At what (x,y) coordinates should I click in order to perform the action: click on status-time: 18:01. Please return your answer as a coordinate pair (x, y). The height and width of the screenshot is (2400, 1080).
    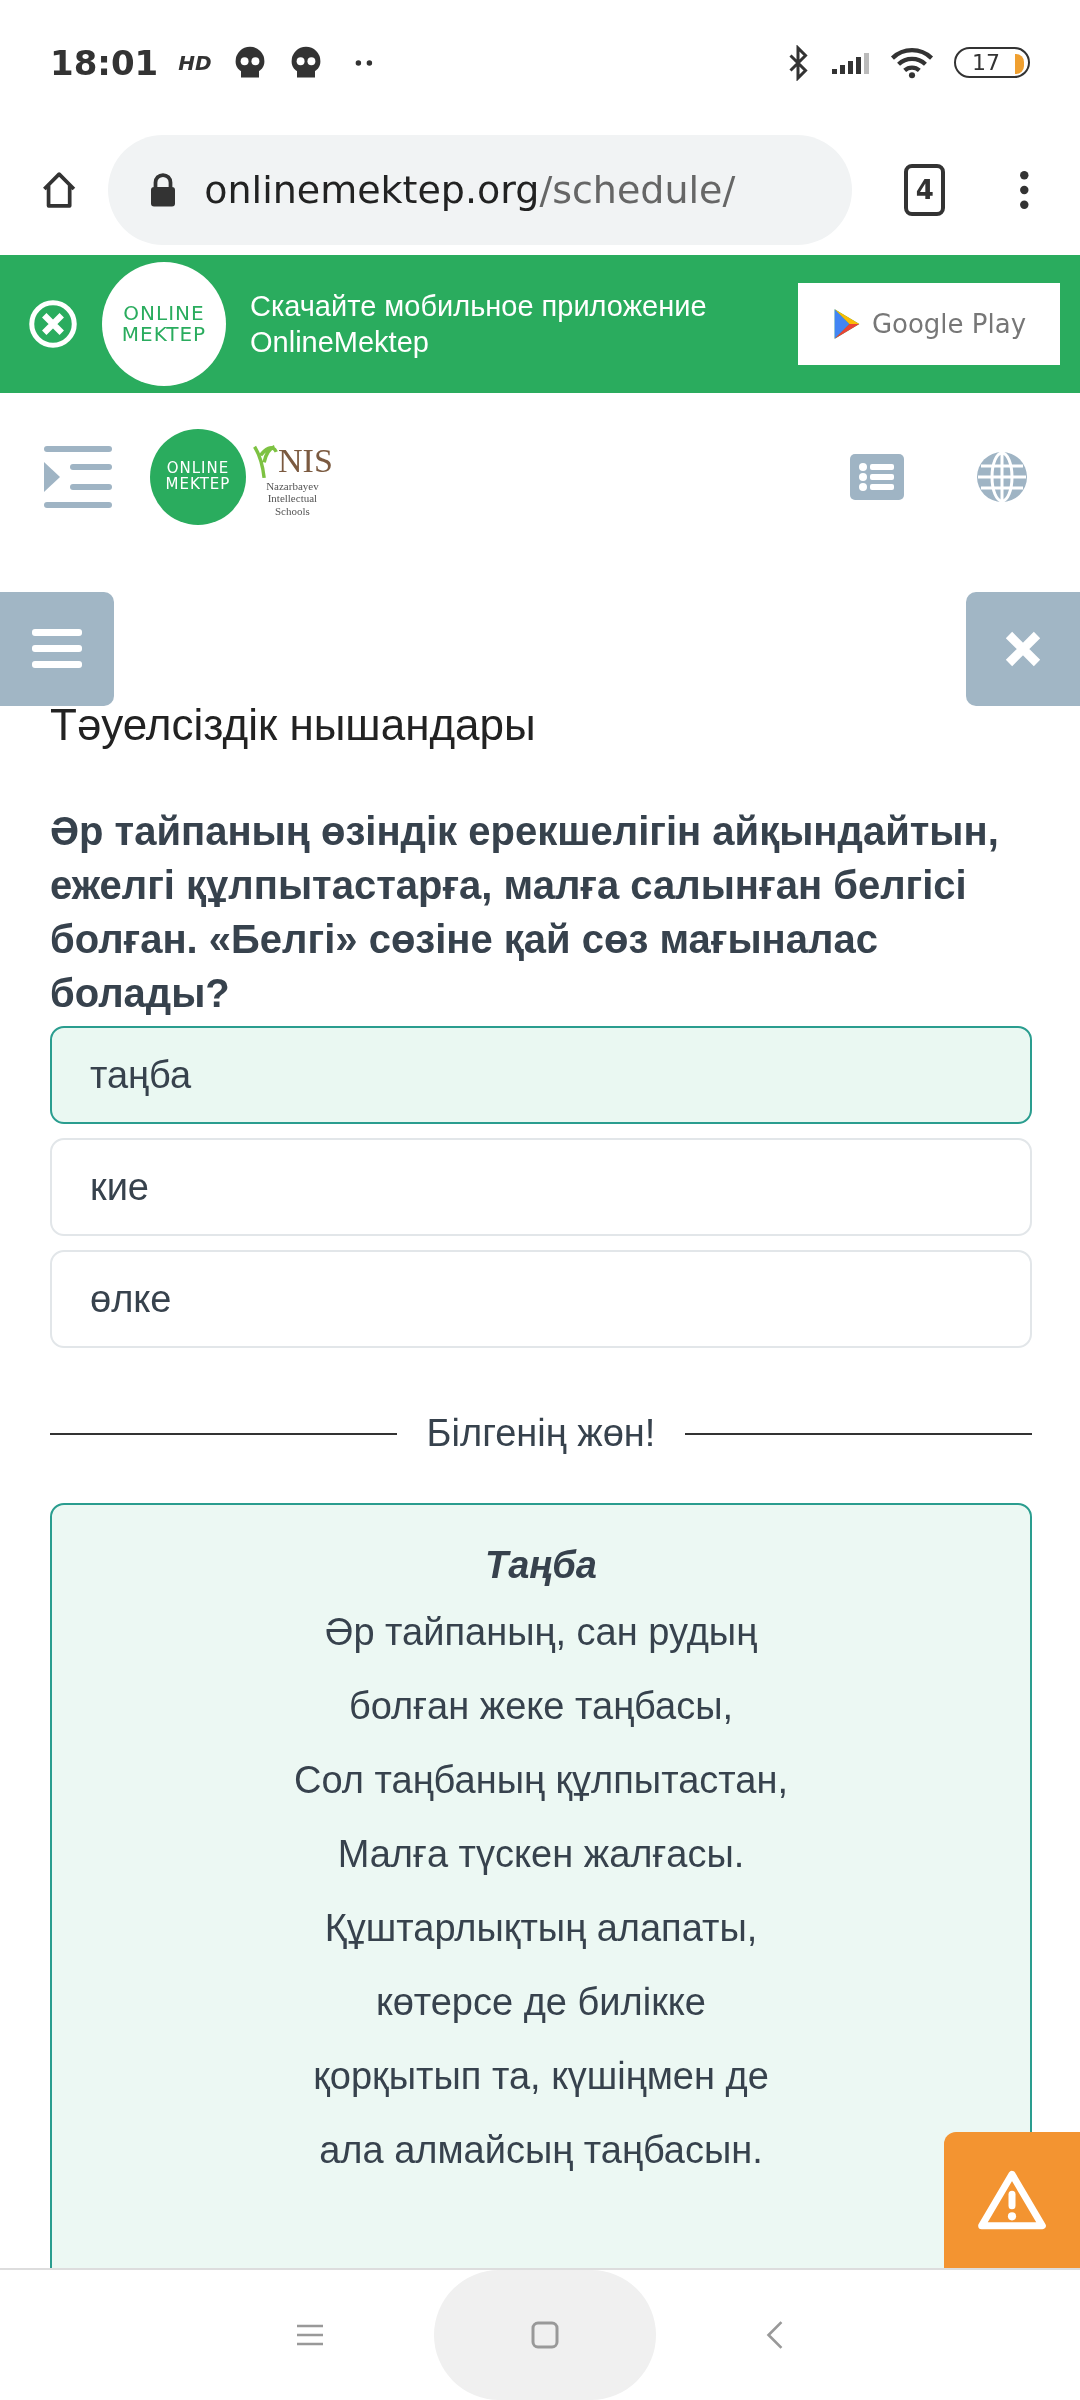
    Looking at the image, I should click on (104, 62).